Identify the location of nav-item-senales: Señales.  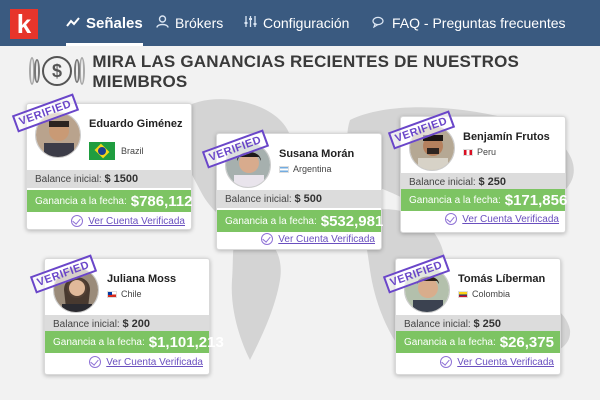
(104, 23).